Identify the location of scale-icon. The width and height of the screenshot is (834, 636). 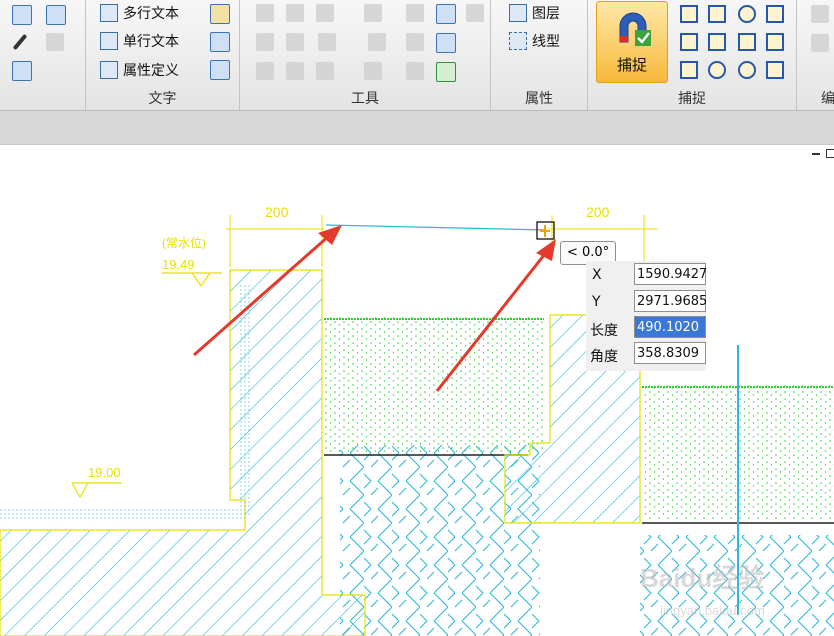
(373, 13).